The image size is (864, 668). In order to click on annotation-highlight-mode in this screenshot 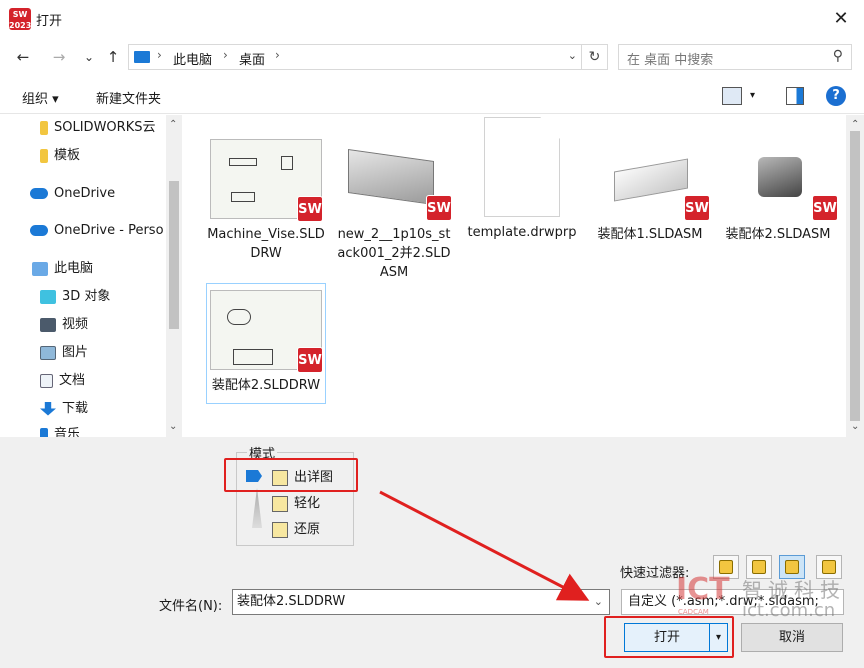, I will do `click(291, 475)`.